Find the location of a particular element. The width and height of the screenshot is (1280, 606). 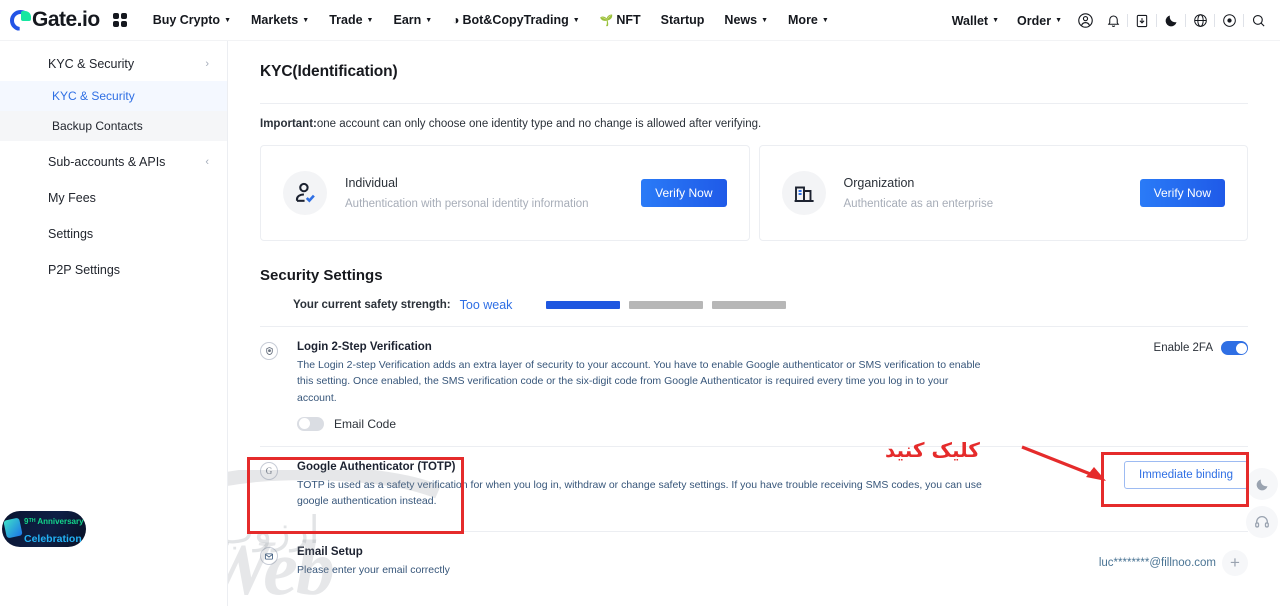

order-menu: Order ▼ is located at coordinates (1039, 21).